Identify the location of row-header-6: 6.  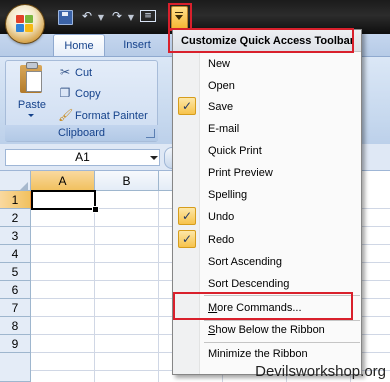
(15, 290).